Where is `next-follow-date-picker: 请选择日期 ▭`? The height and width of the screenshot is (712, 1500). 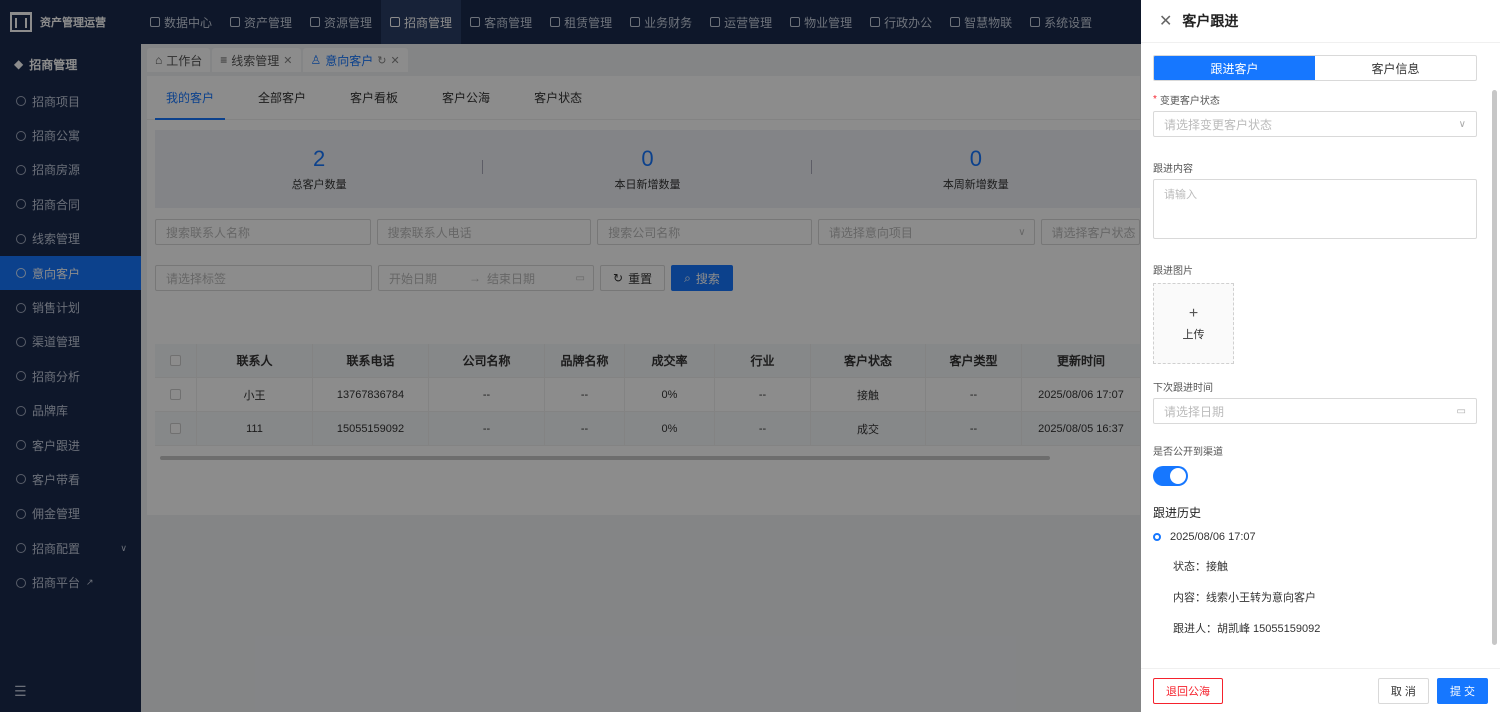 next-follow-date-picker: 请选择日期 ▭ is located at coordinates (1315, 411).